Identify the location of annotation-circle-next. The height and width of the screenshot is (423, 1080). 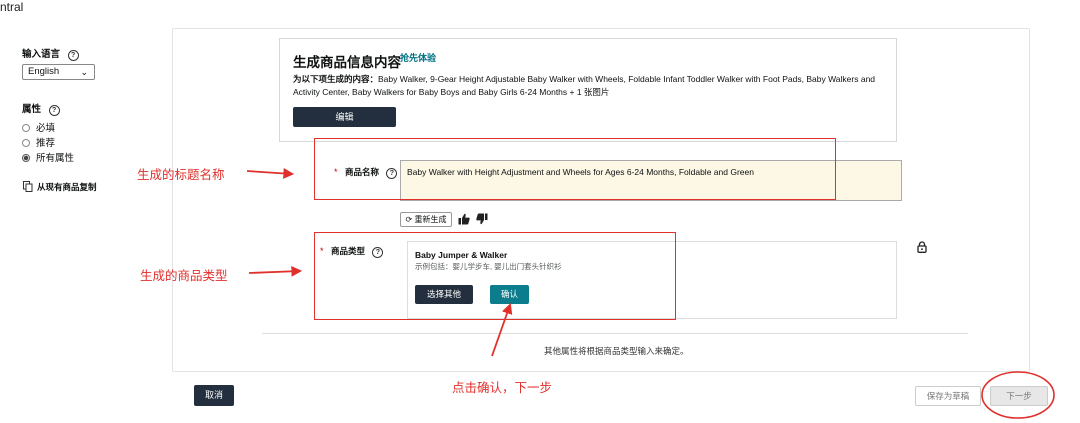
(1018, 395).